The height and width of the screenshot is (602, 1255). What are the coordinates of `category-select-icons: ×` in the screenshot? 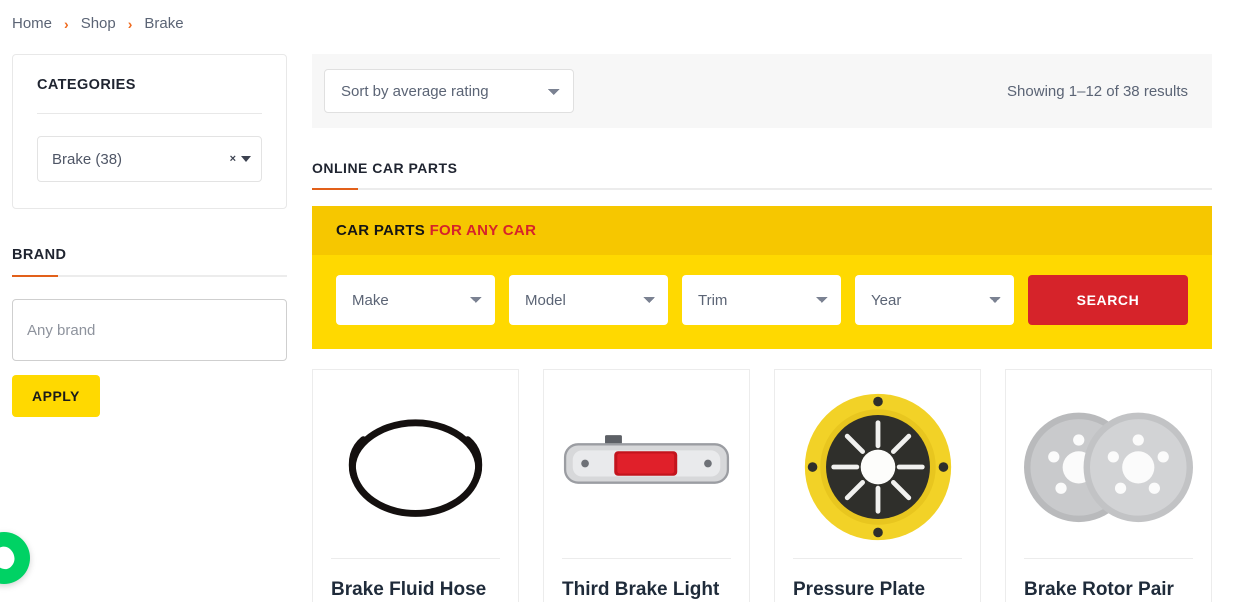 It's located at (240, 159).